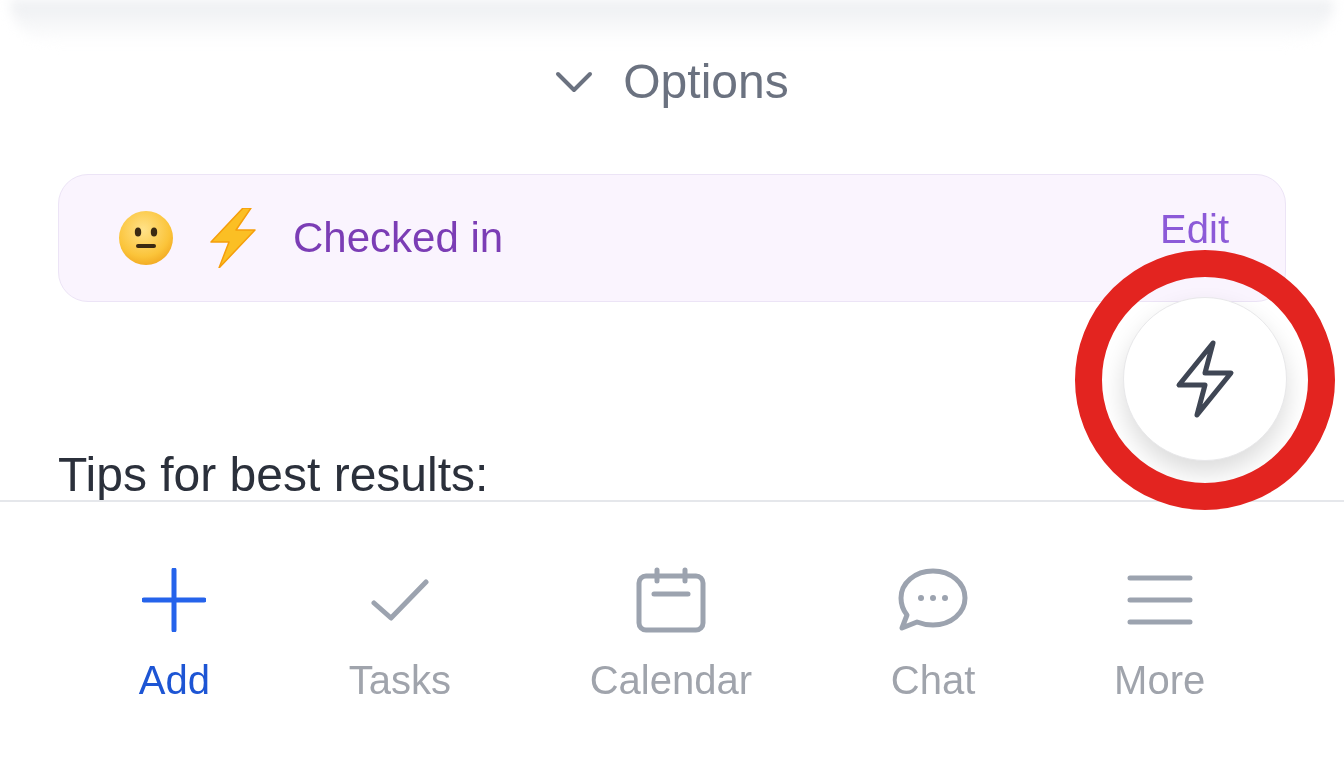 This screenshot has height=768, width=1344. What do you see at coordinates (672, 82) in the screenshot?
I see `options-toggle: Options` at bounding box center [672, 82].